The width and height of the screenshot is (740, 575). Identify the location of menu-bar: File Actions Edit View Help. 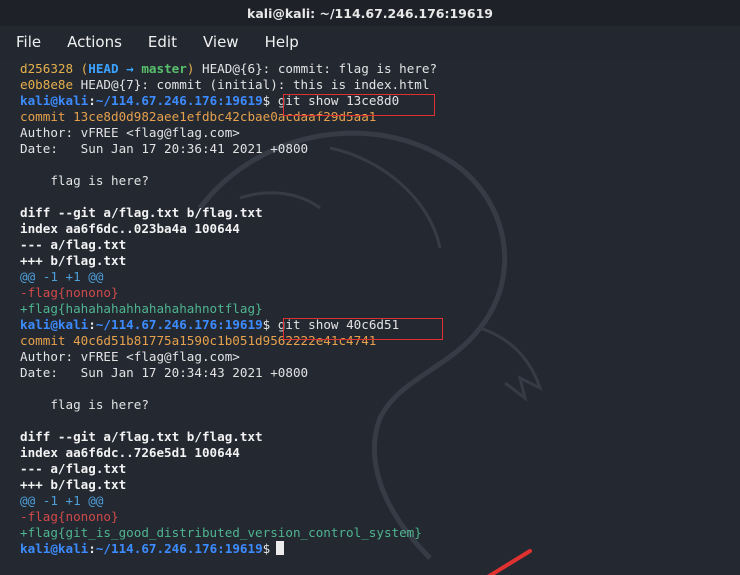
(370, 42).